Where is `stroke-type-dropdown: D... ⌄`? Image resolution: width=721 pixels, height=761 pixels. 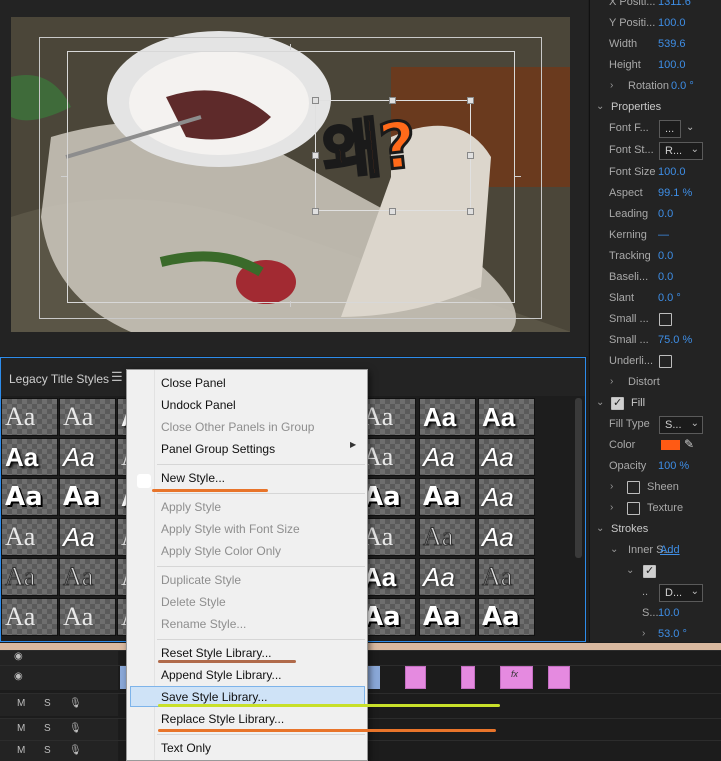
stroke-type-dropdown: D... ⌄ is located at coordinates (681, 593).